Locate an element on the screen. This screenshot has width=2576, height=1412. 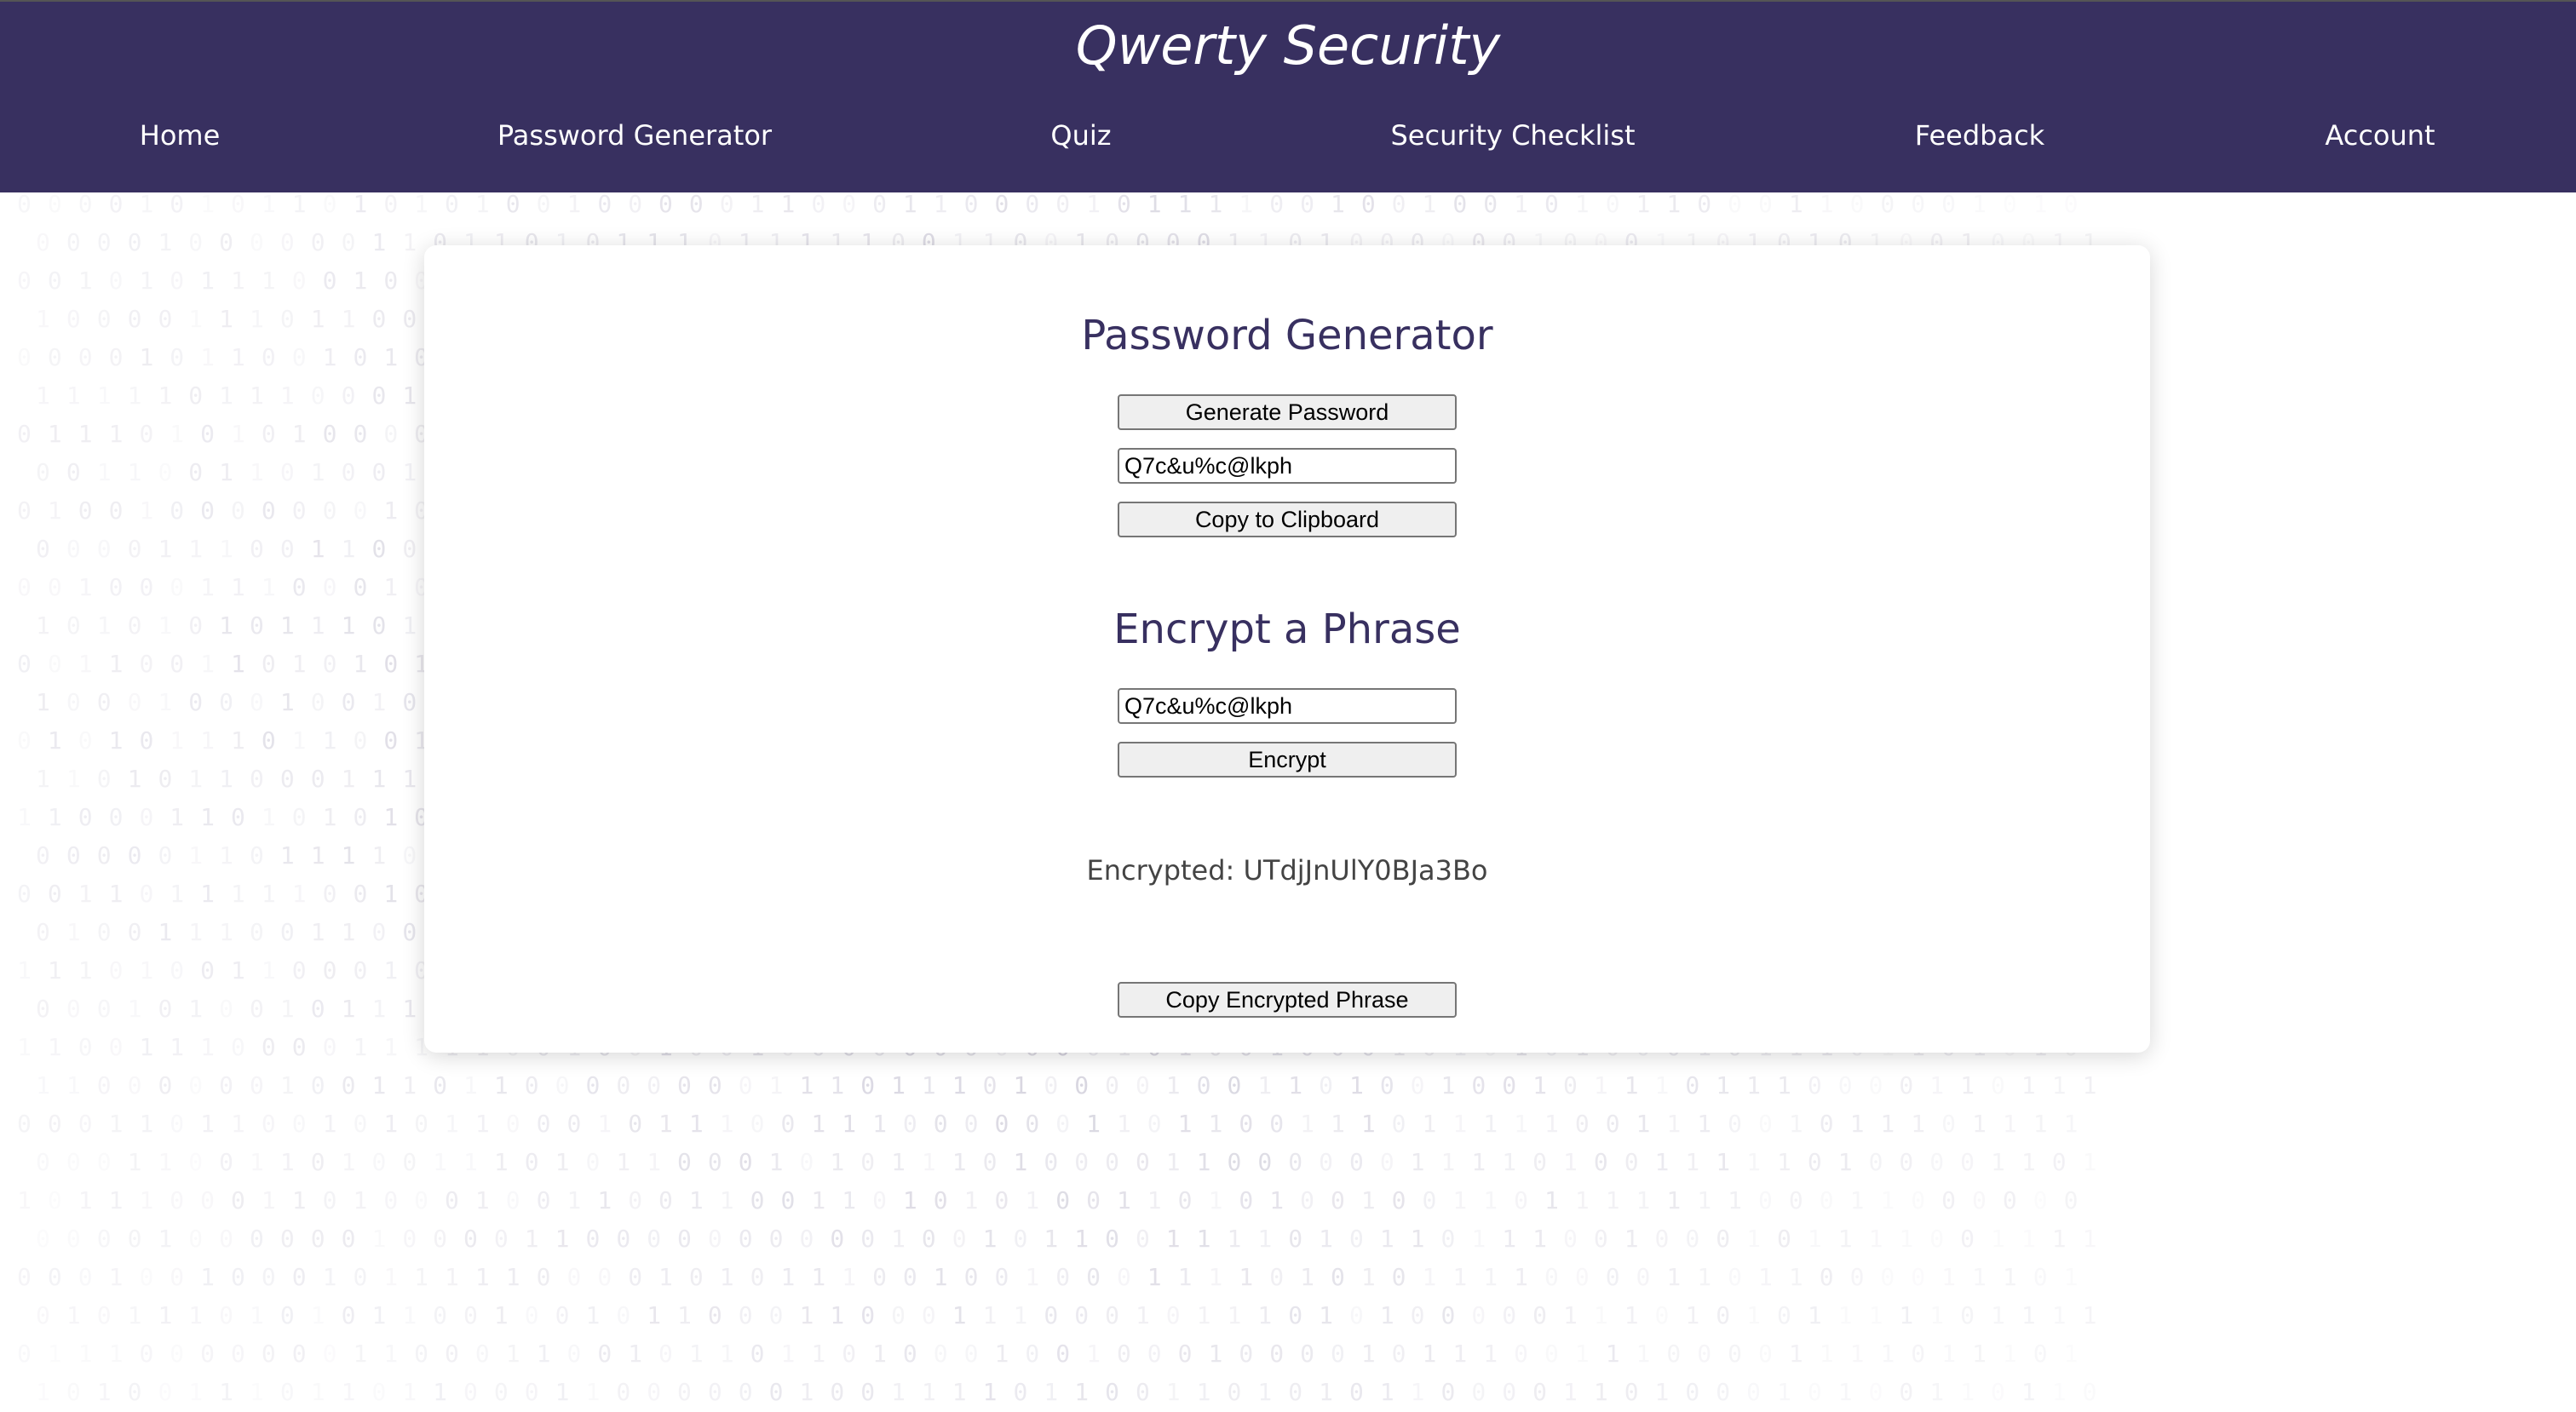
phrase-input is located at coordinates (1287, 706).